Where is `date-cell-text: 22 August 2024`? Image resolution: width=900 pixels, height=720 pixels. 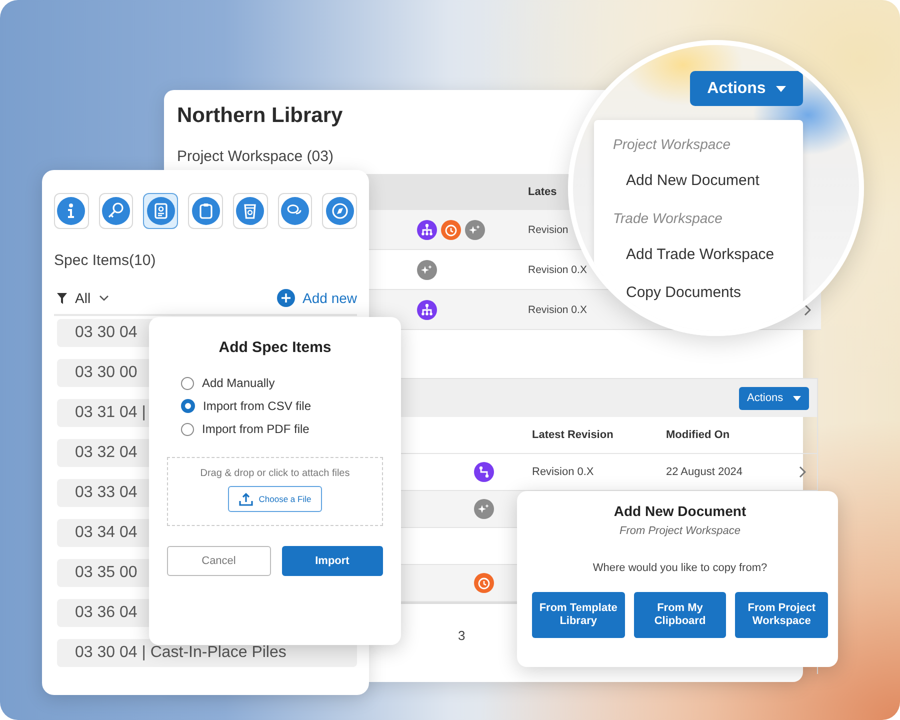 date-cell-text: 22 August 2024 is located at coordinates (705, 472).